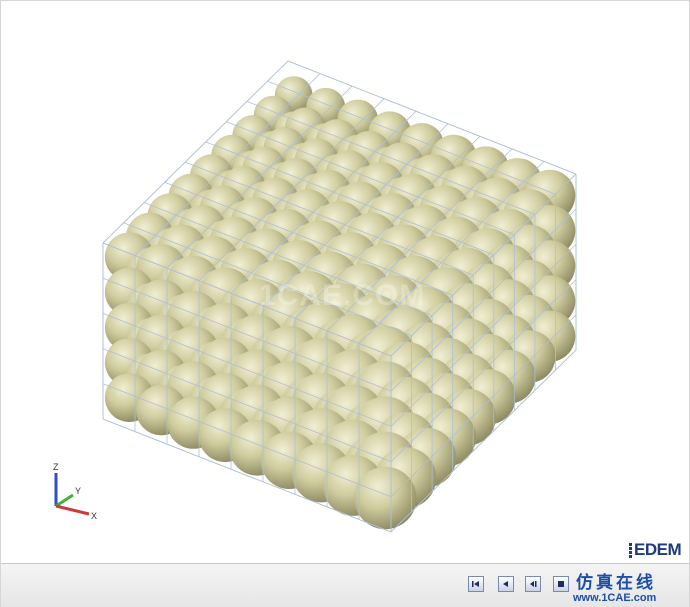  Describe the element at coordinates (94, 516) in the screenshot. I see `x-axis-label: X` at that location.